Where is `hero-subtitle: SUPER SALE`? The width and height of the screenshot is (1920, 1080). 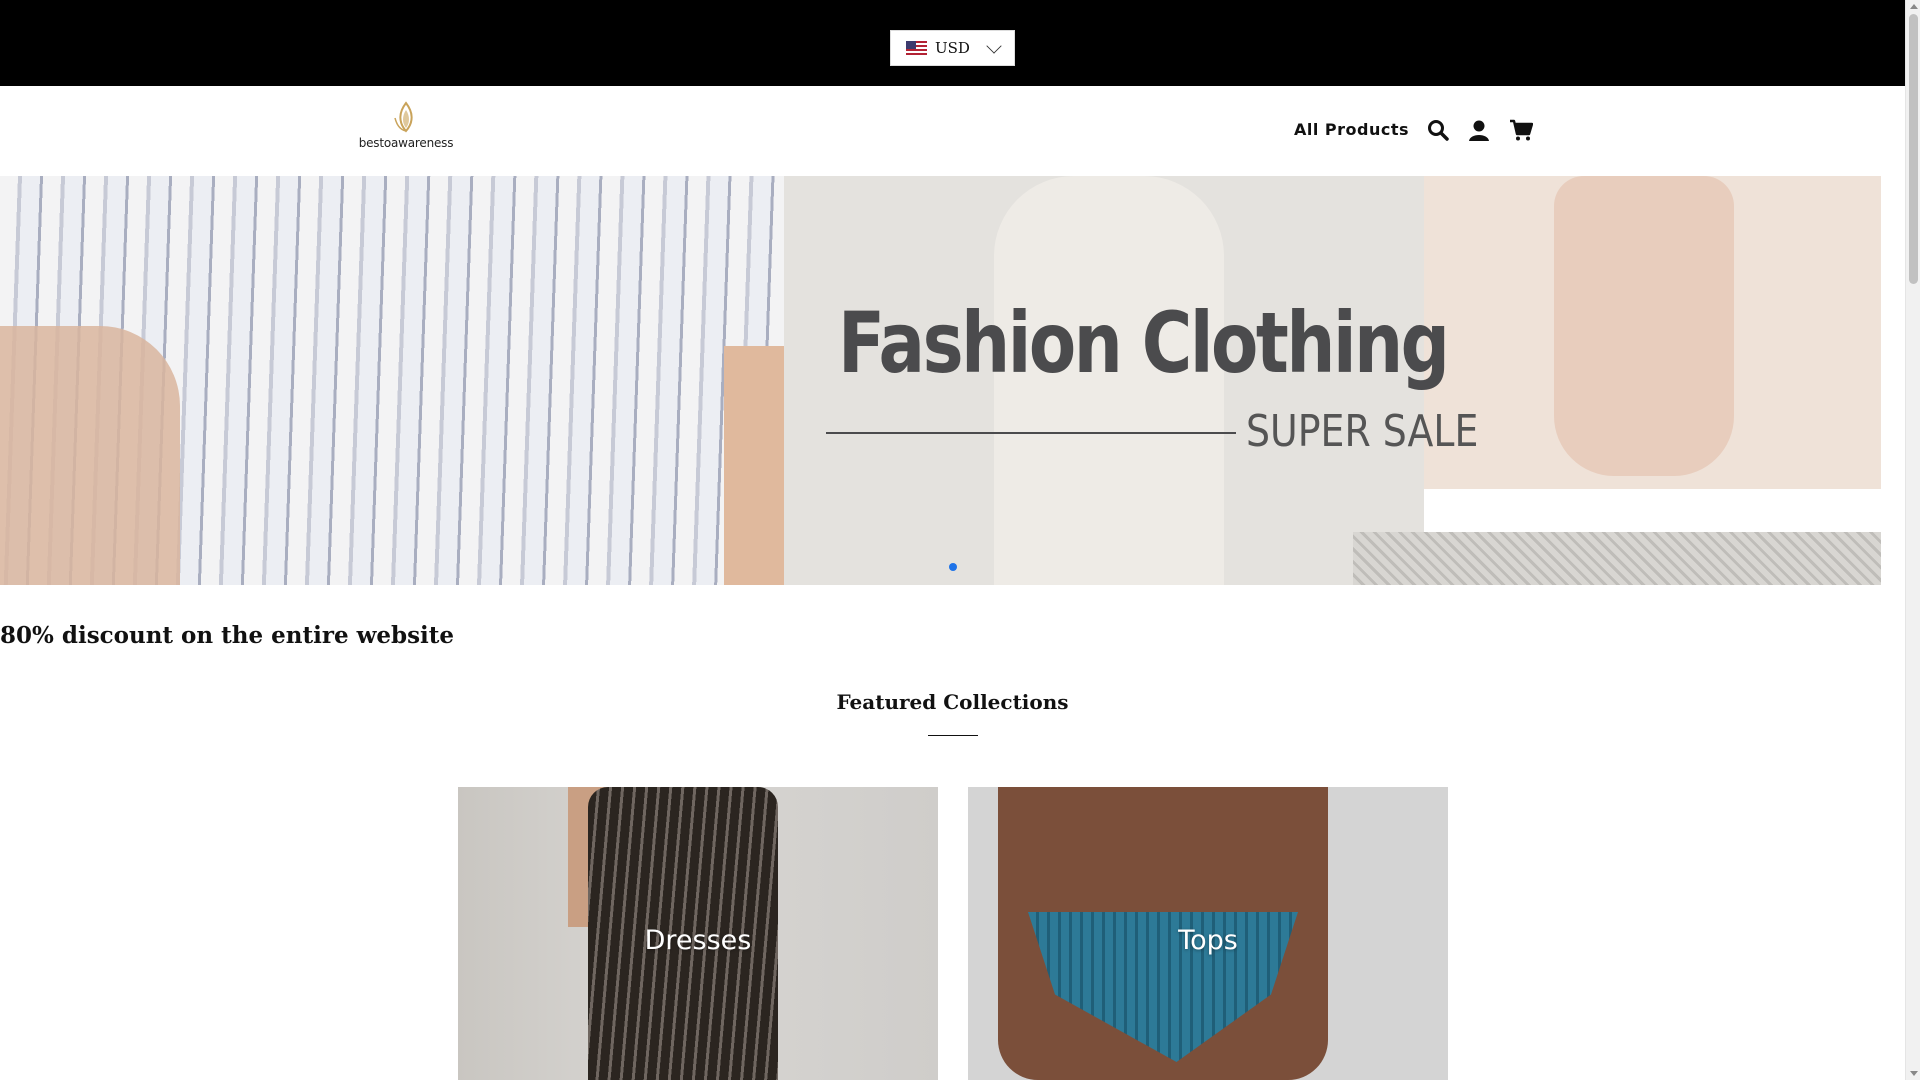
hero-subtitle: SUPER SALE is located at coordinates (1362, 431).